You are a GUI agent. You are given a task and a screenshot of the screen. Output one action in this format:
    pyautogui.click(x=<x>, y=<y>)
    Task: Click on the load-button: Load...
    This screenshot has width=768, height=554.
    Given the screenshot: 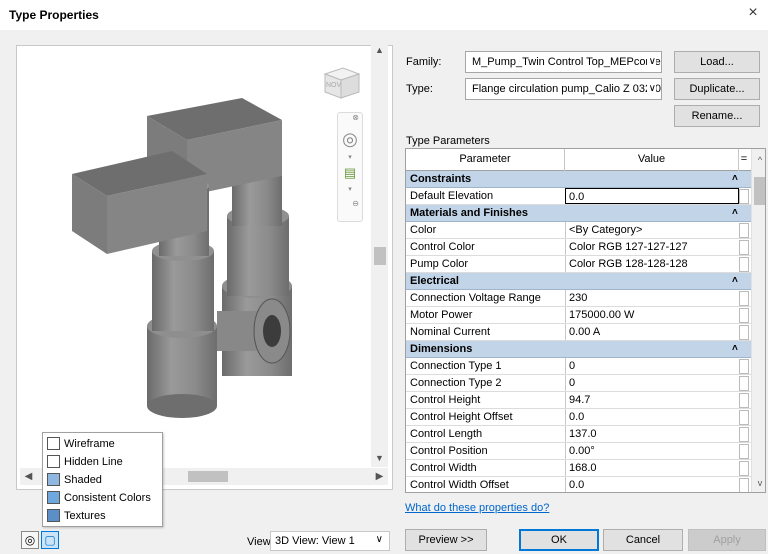 What is the action you would take?
    pyautogui.click(x=717, y=62)
    